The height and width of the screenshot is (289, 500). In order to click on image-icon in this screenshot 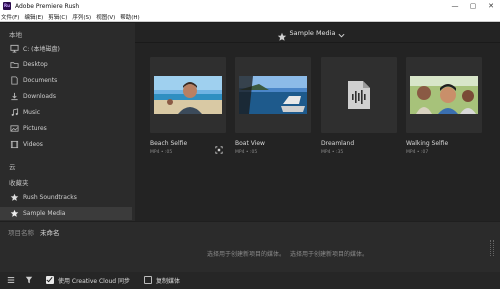, I will do `click(14, 129)`.